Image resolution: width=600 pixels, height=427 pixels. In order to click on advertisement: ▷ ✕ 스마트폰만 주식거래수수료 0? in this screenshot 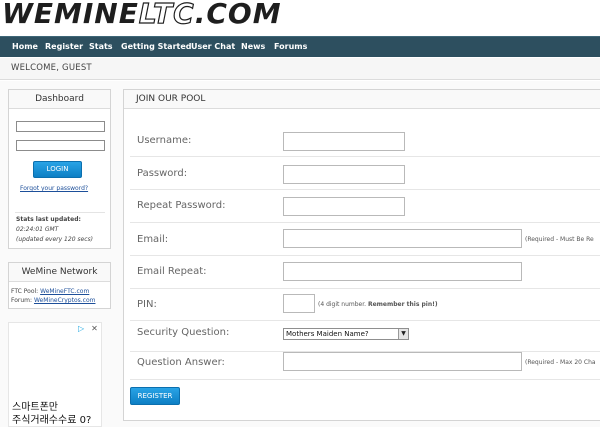, I will do `click(55, 374)`.